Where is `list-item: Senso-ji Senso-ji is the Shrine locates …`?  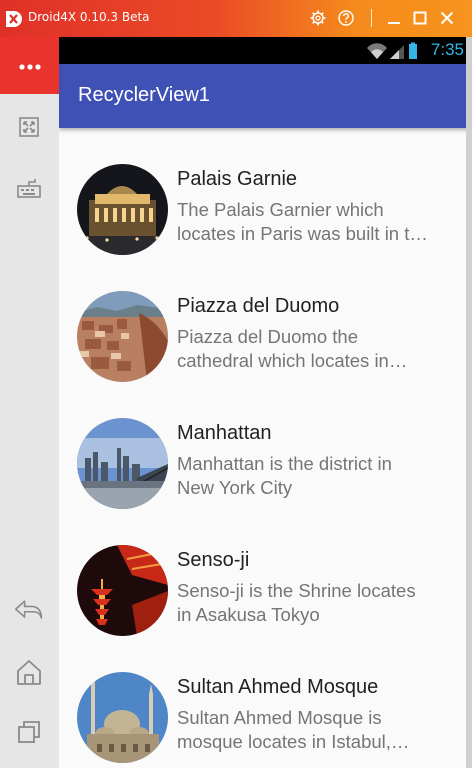 list-item: Senso-ji Senso-ji is the Shrine locates … is located at coordinates (265, 572).